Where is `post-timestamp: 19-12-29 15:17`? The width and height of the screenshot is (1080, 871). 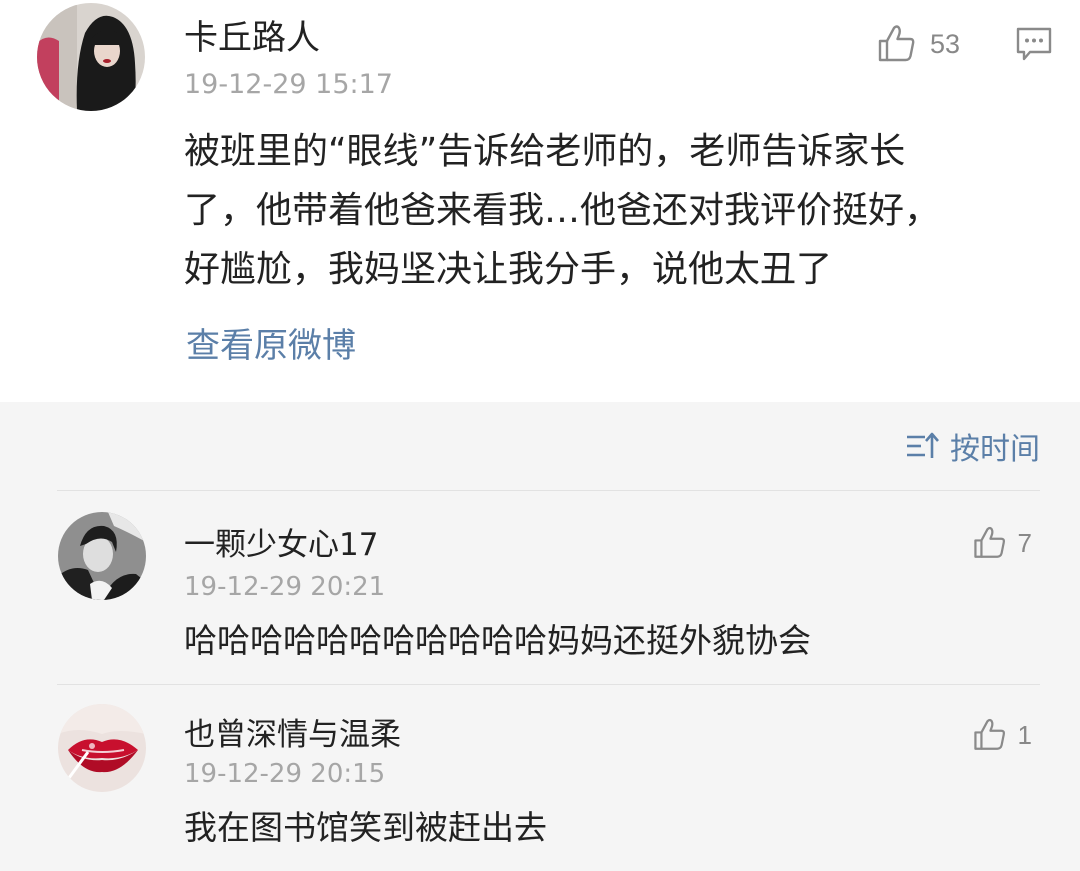 post-timestamp: 19-12-29 15:17 is located at coordinates (288, 84).